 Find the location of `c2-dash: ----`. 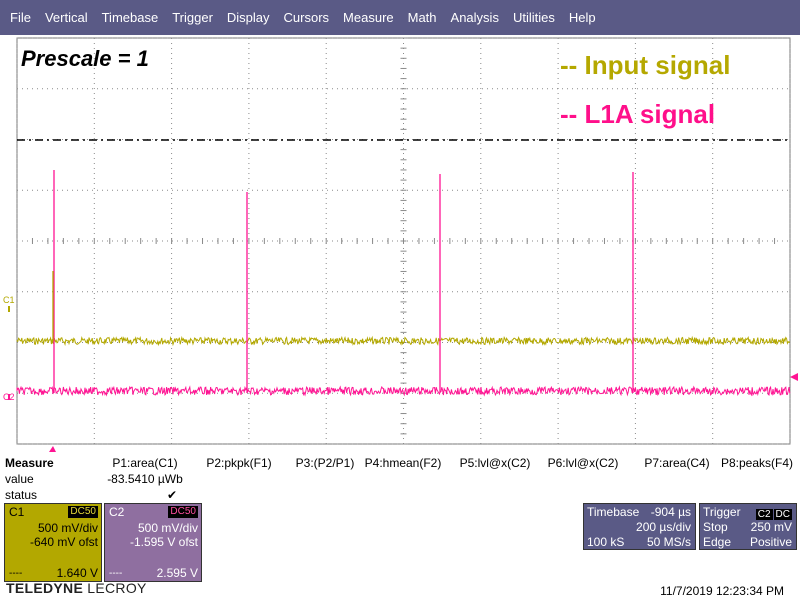

c2-dash: ---- is located at coordinates (116, 573).